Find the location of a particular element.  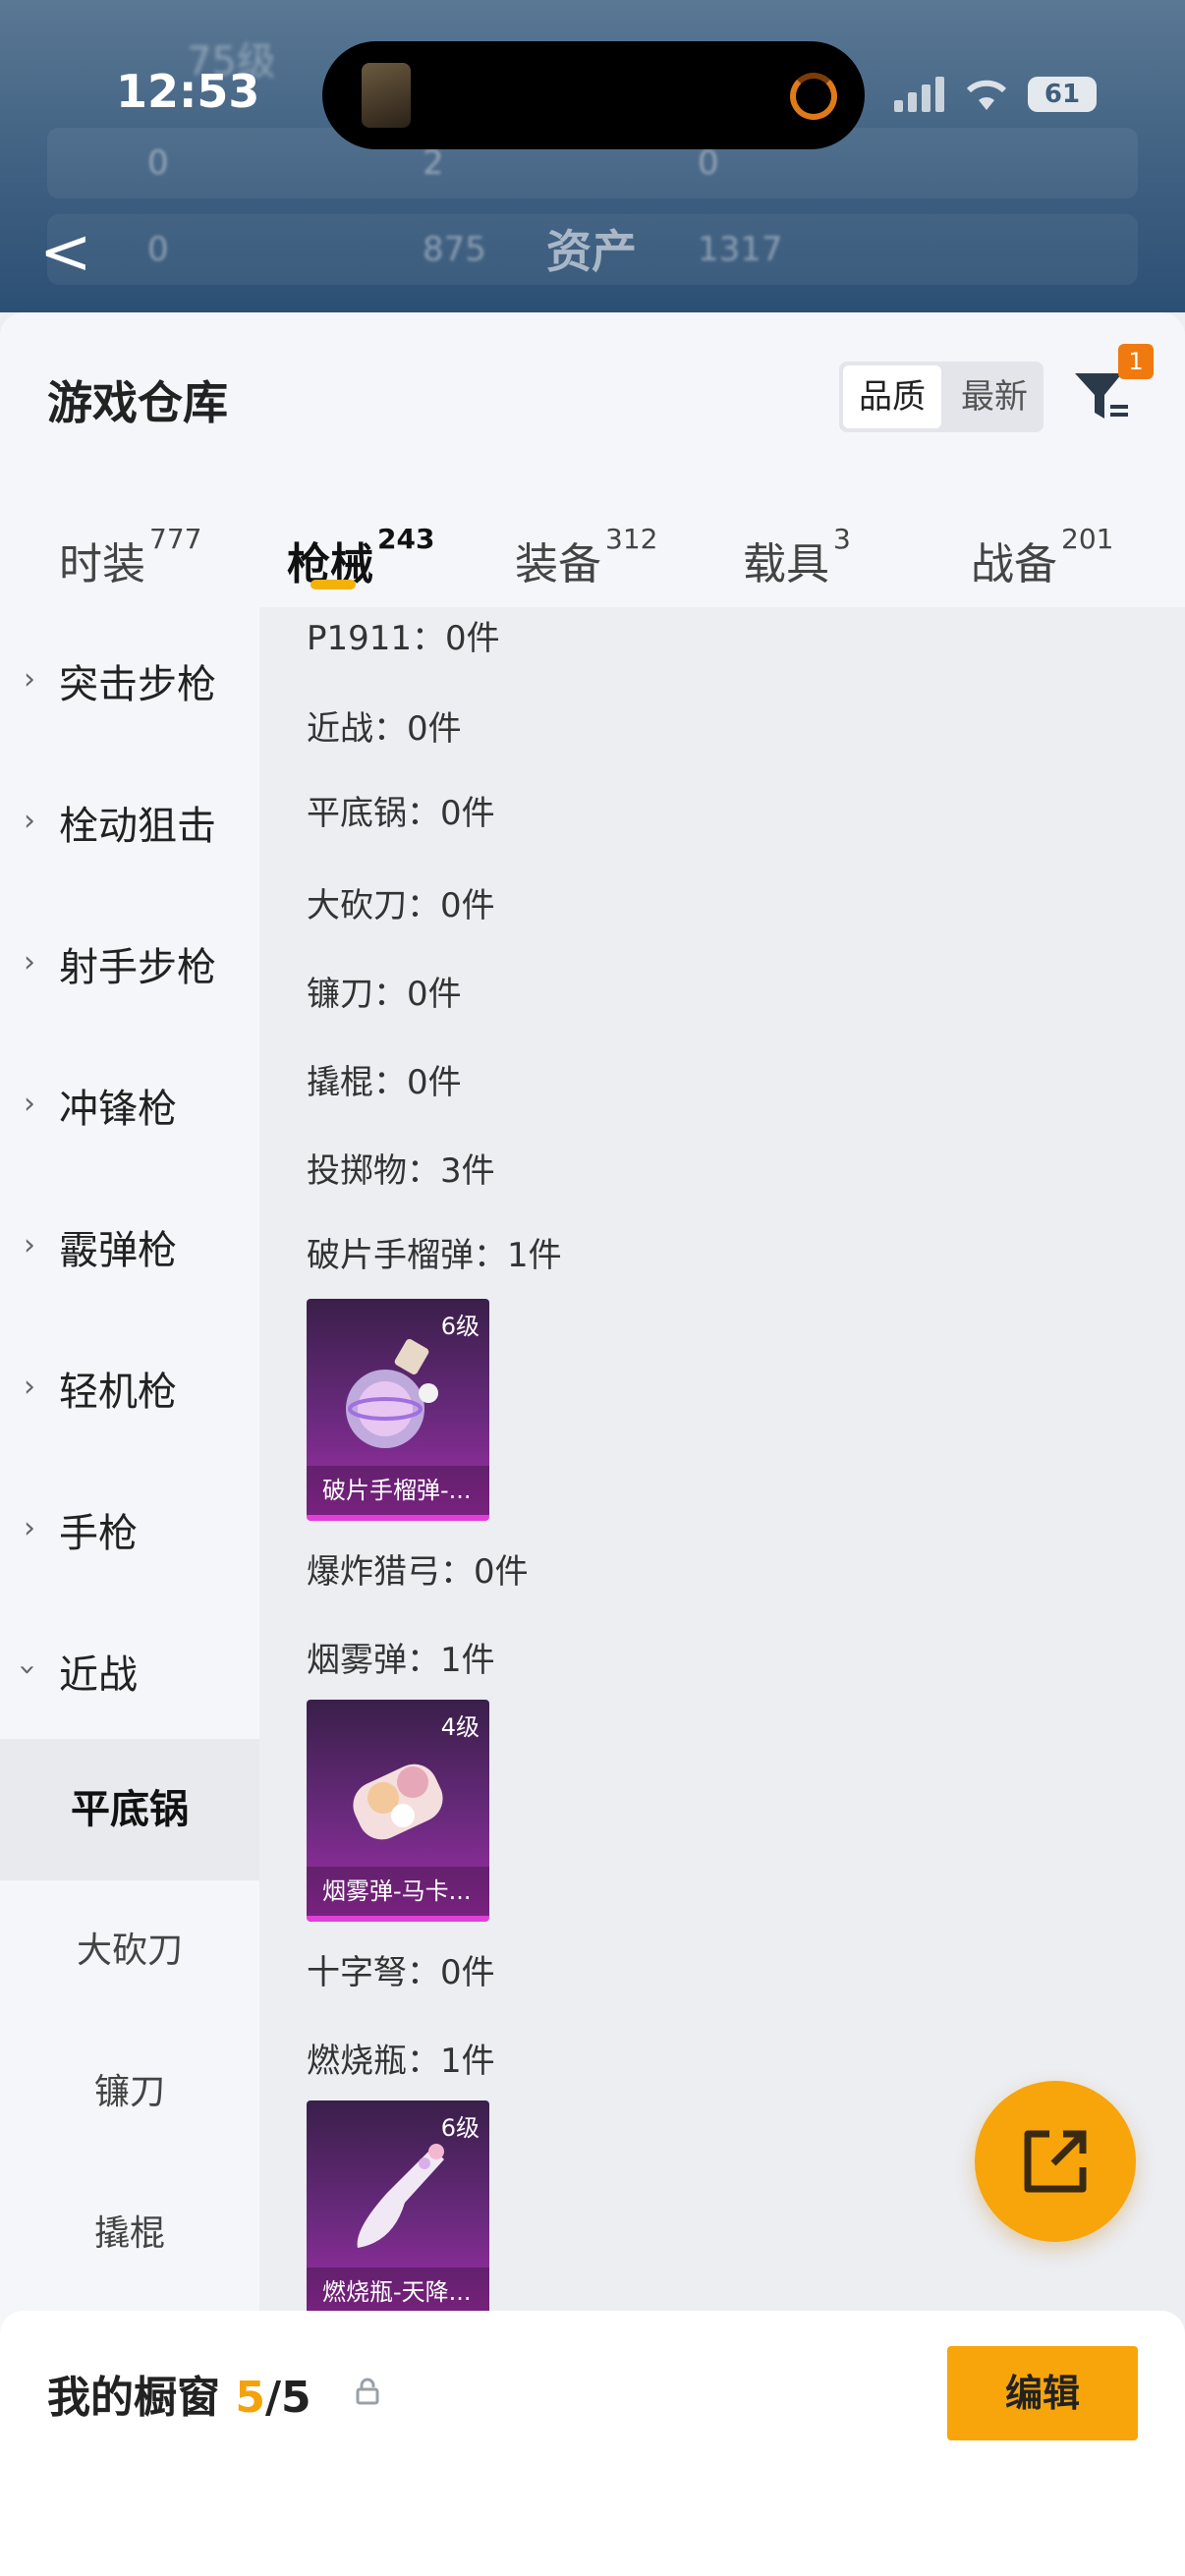

page-title: 资产 is located at coordinates (592, 251).